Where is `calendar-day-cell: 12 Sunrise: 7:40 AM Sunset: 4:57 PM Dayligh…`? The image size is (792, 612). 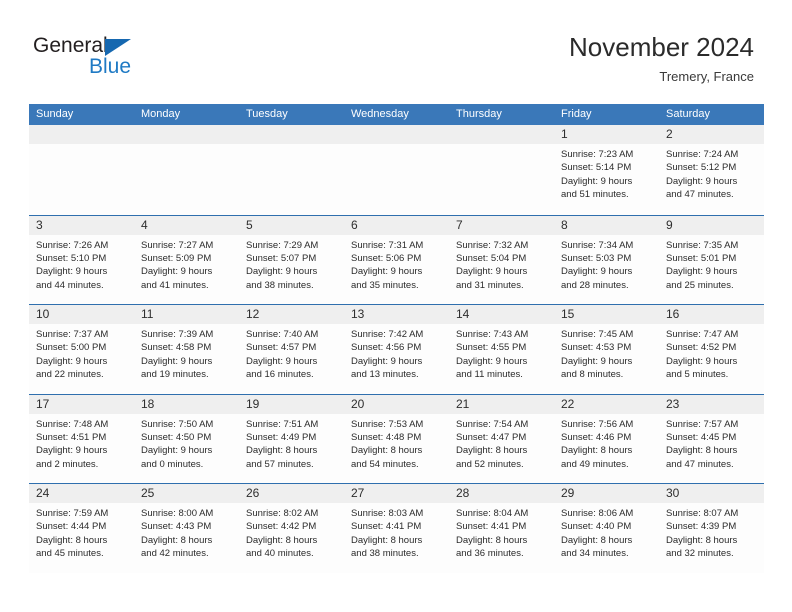 calendar-day-cell: 12 Sunrise: 7:40 AM Sunset: 4:57 PM Dayligh… is located at coordinates (291, 349).